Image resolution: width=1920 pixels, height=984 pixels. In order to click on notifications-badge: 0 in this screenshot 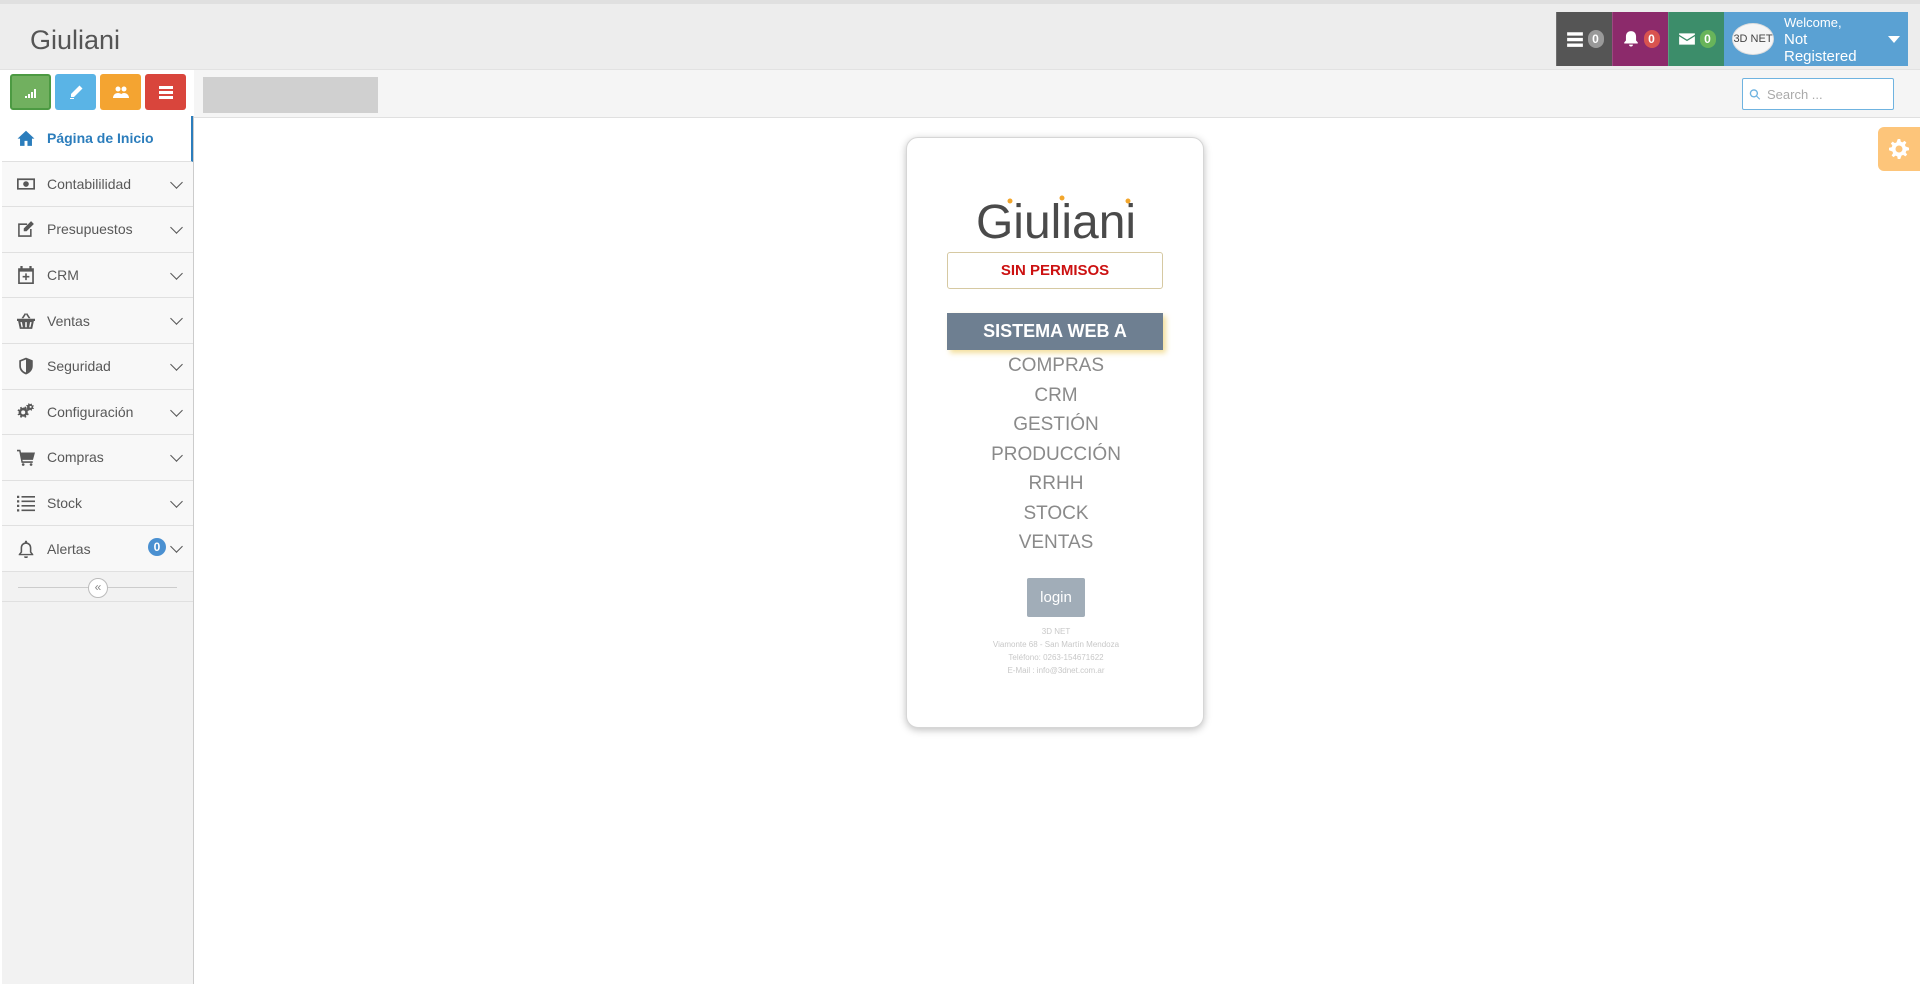, I will do `click(1651, 39)`.